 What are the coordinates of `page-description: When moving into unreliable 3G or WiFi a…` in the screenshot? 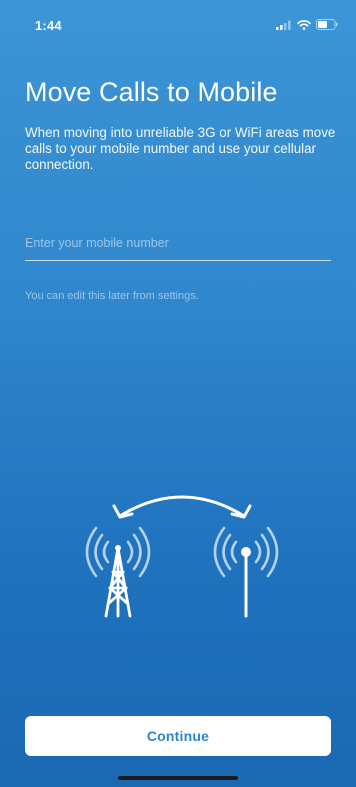 It's located at (180, 148).